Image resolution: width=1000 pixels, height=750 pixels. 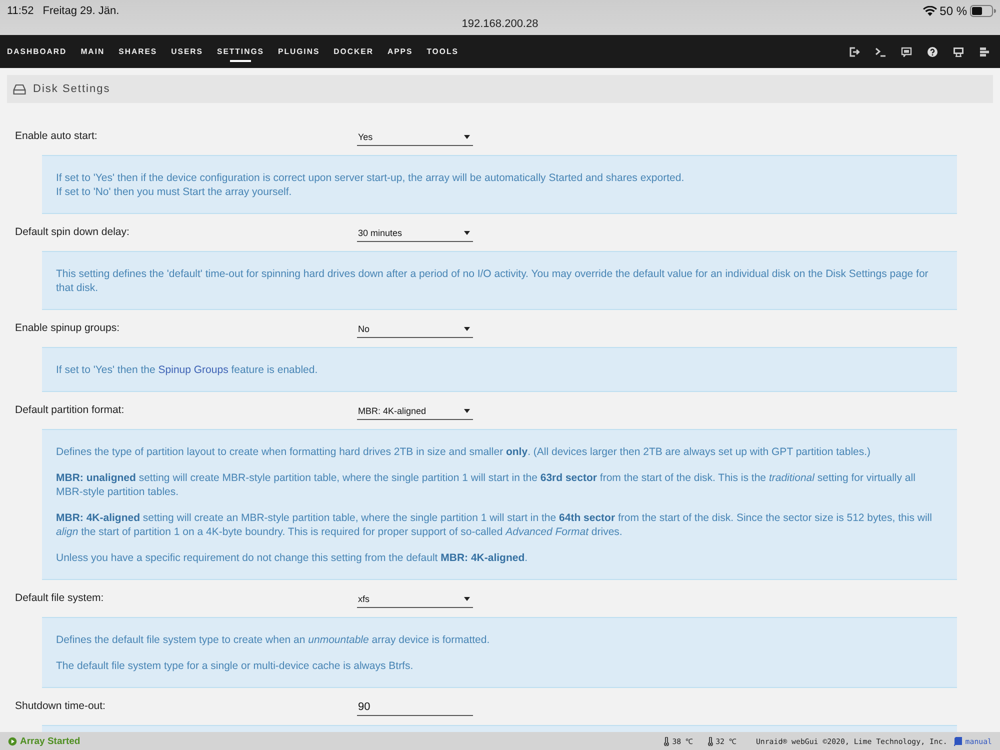 I want to click on hard-drive-icon, so click(x=19, y=89).